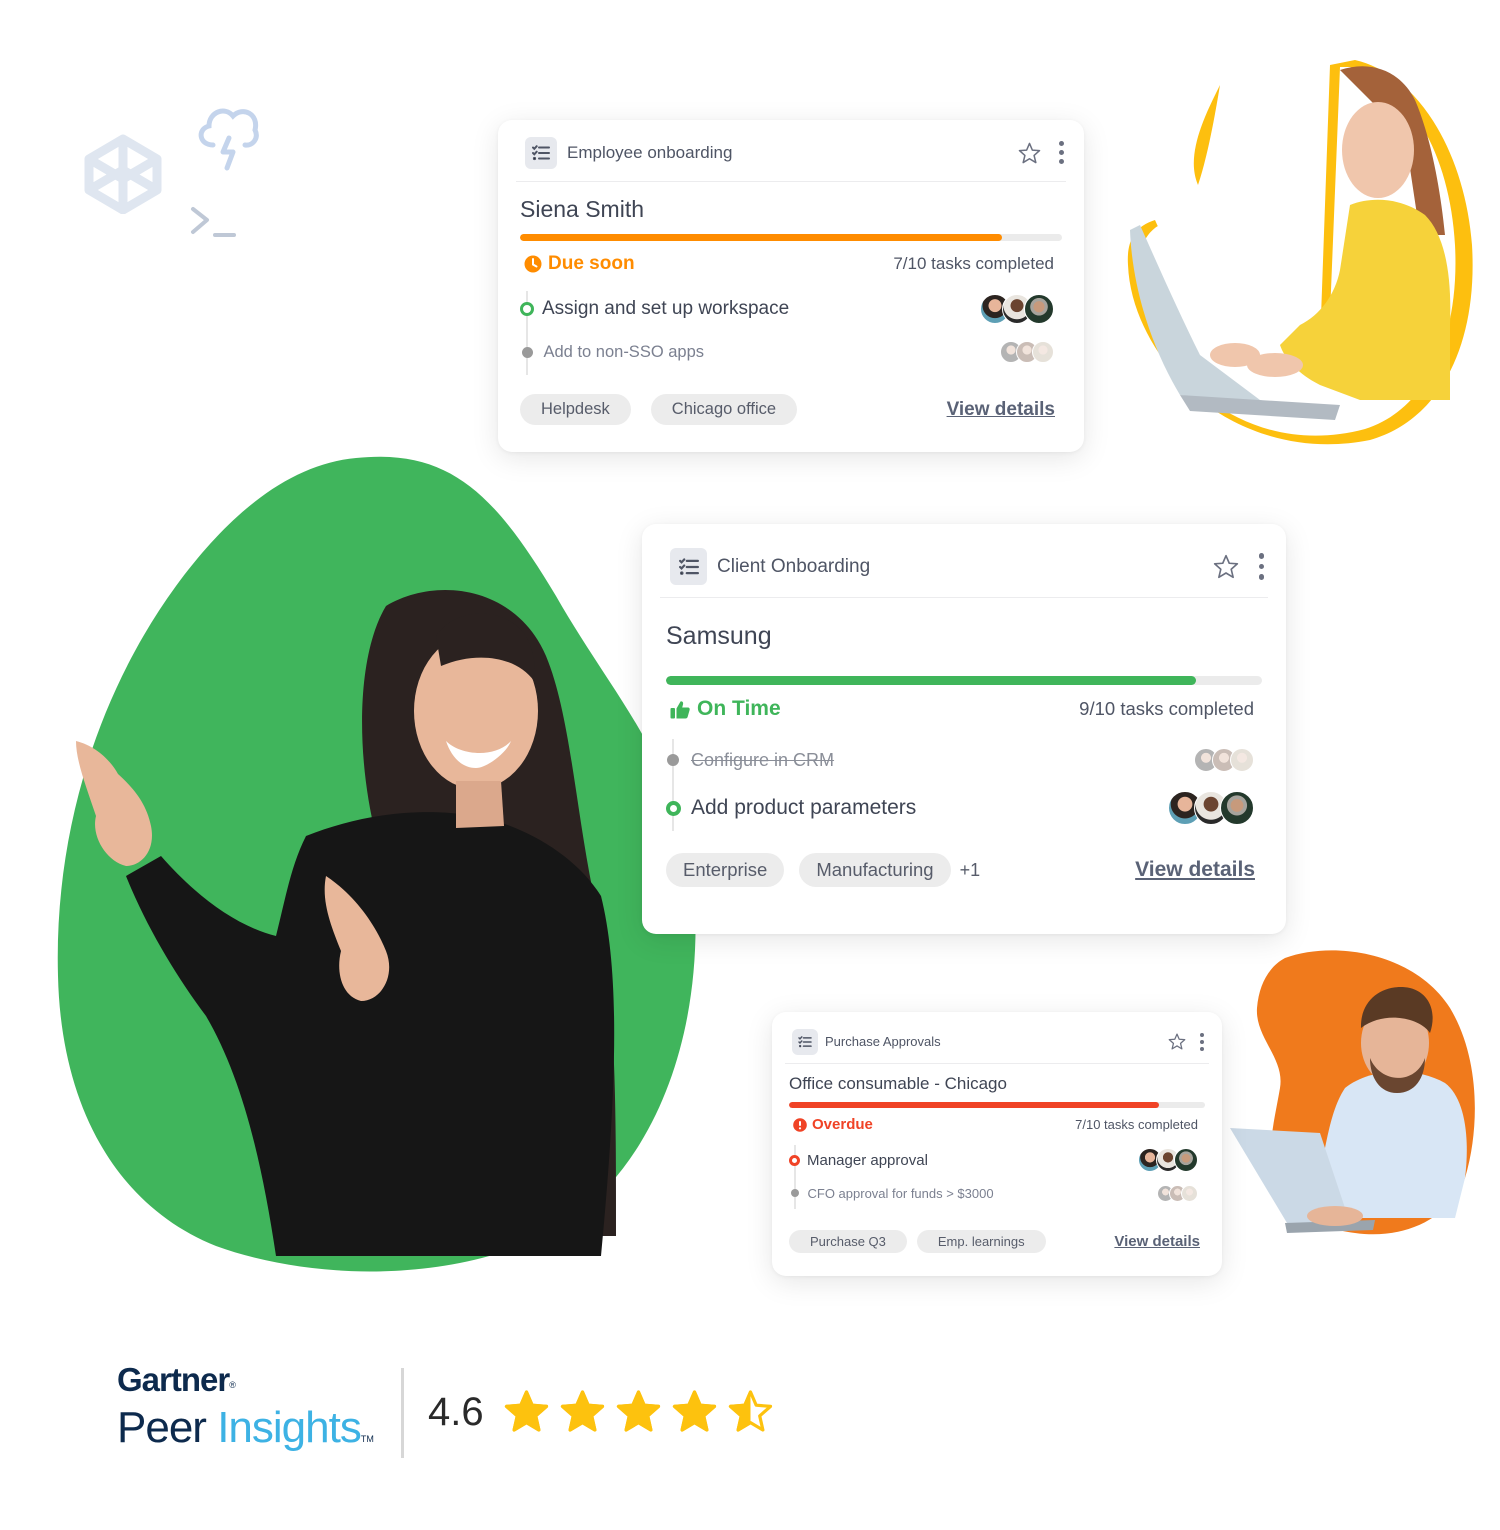  Describe the element at coordinates (997, 1038) in the screenshot. I see `card-header: Purchase Approvals` at that location.